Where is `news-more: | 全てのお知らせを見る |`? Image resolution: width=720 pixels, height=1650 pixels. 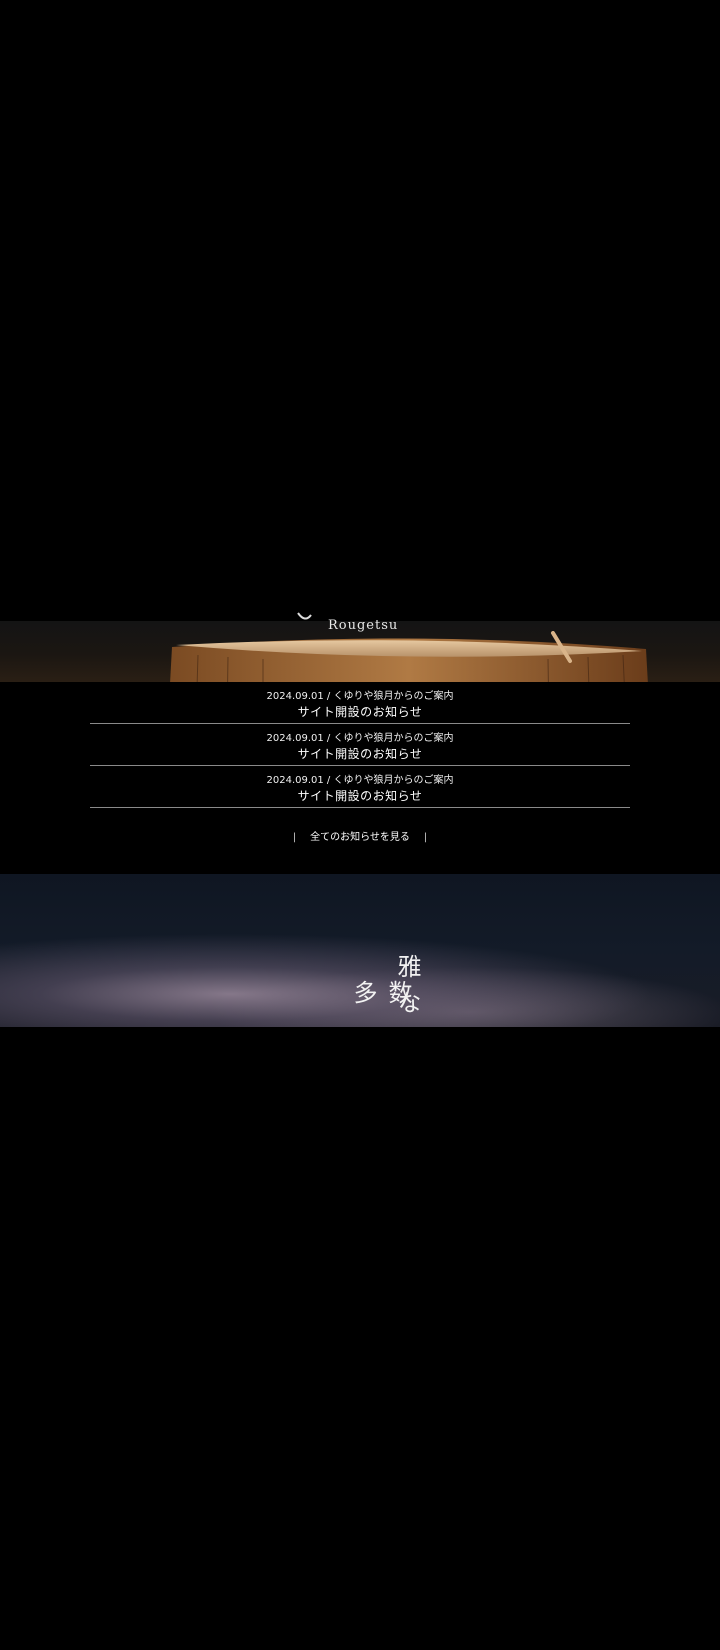
news-more: | 全てのお知らせを見る | is located at coordinates (360, 835).